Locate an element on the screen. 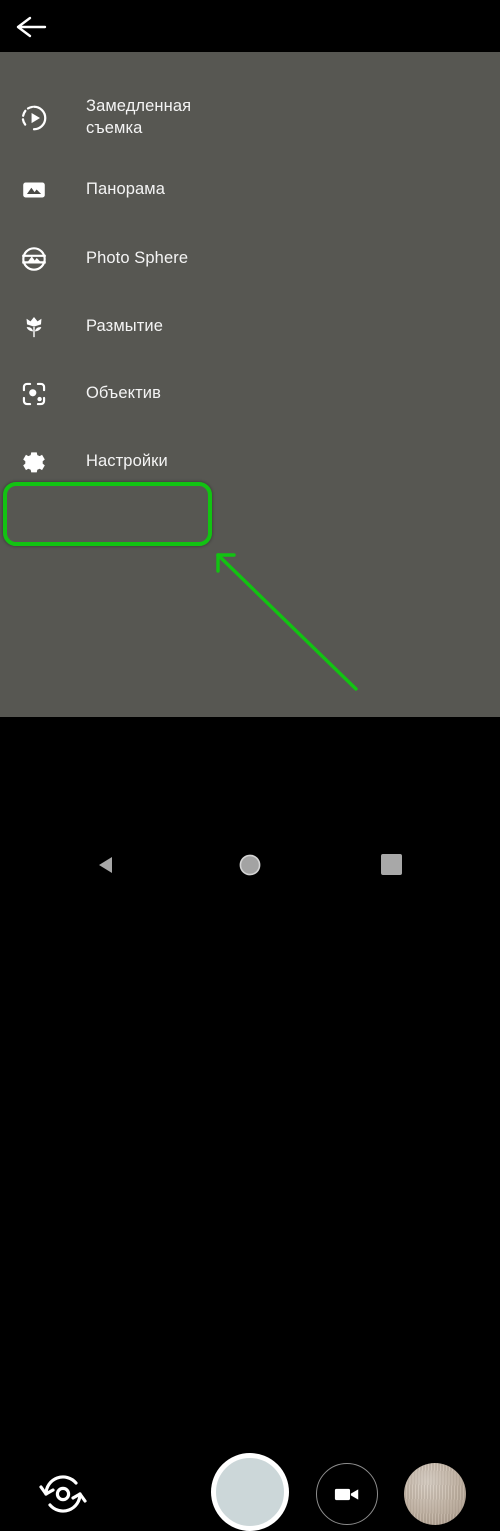  nav-recents-square-icon is located at coordinates (391, 864).